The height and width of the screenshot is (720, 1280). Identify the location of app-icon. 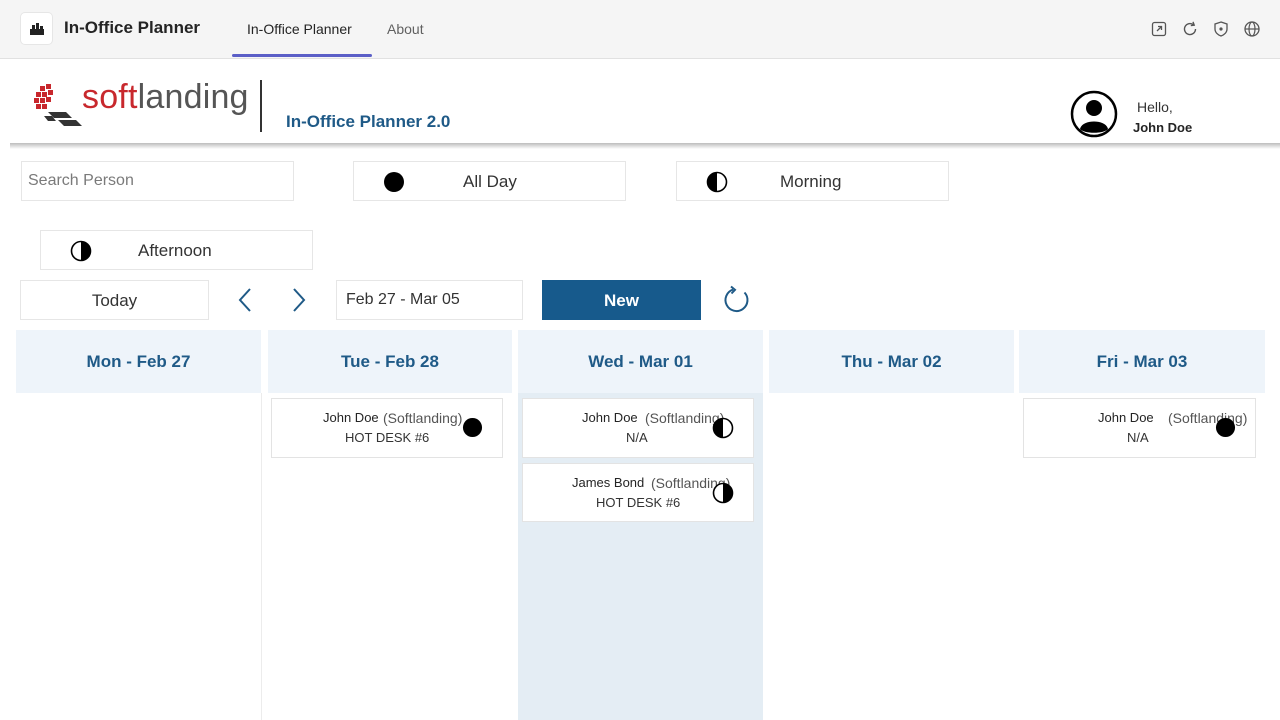
(36, 28).